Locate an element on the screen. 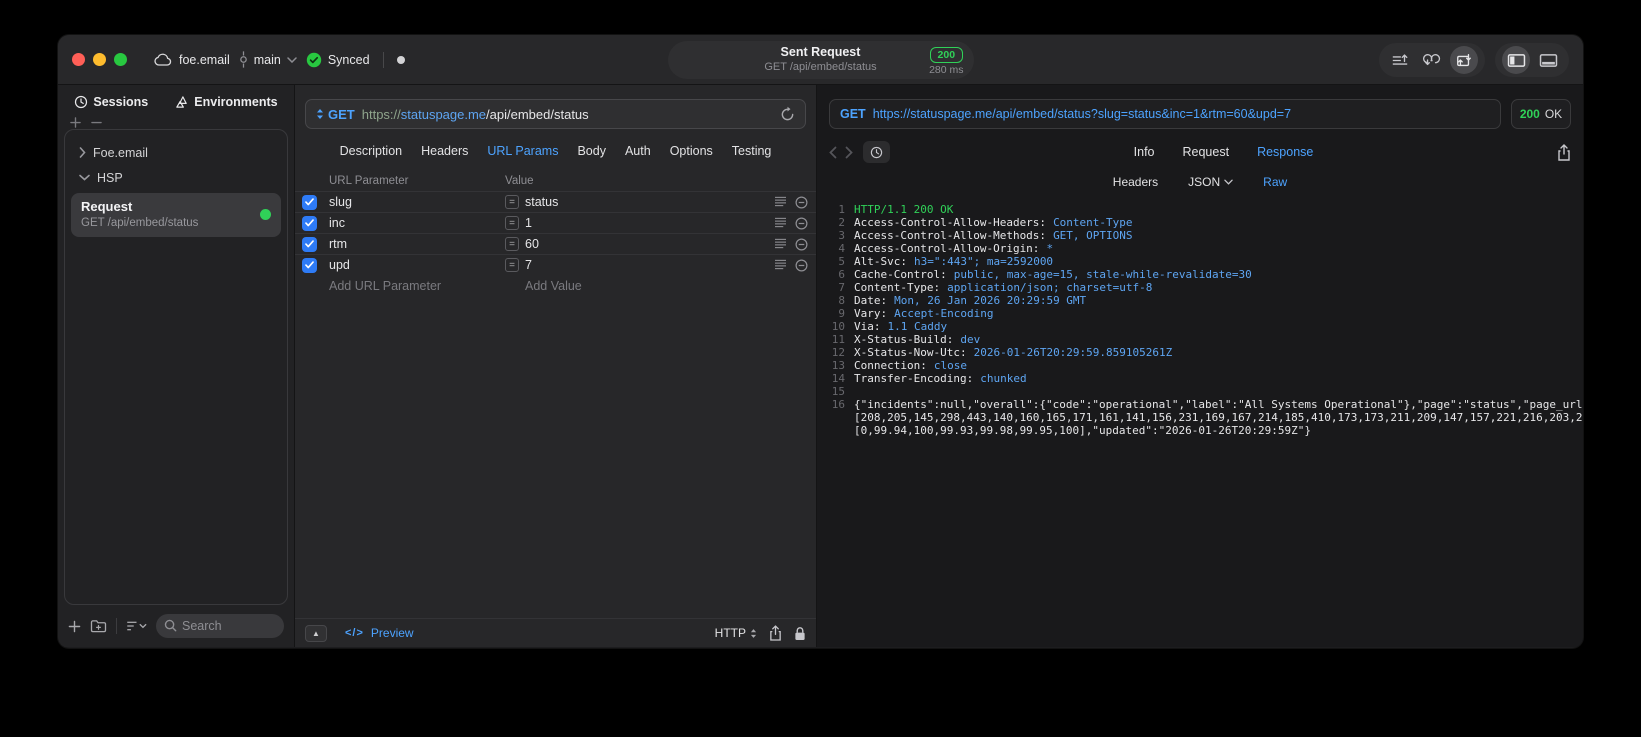  line-number: 12 is located at coordinates (838, 352).